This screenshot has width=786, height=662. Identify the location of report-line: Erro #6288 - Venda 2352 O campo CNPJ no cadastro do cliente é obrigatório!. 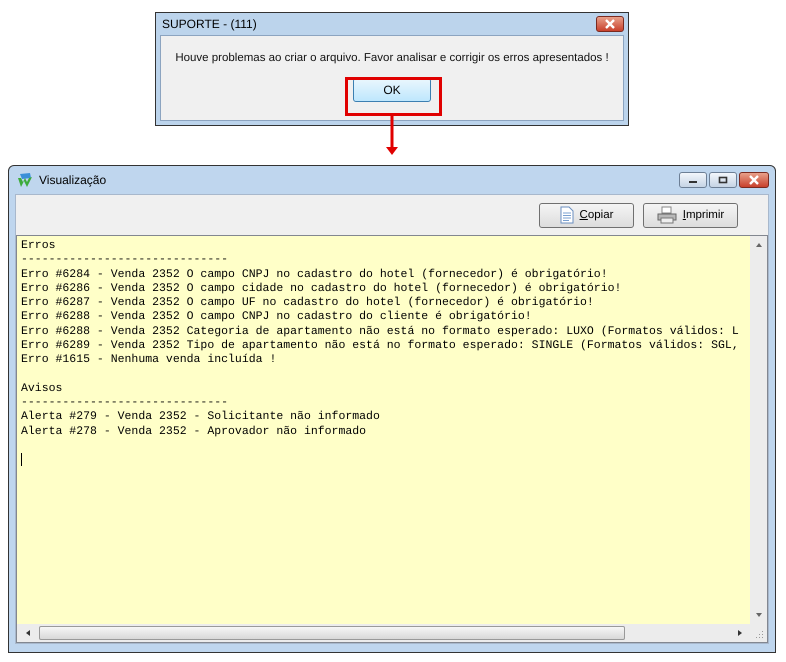
(276, 317).